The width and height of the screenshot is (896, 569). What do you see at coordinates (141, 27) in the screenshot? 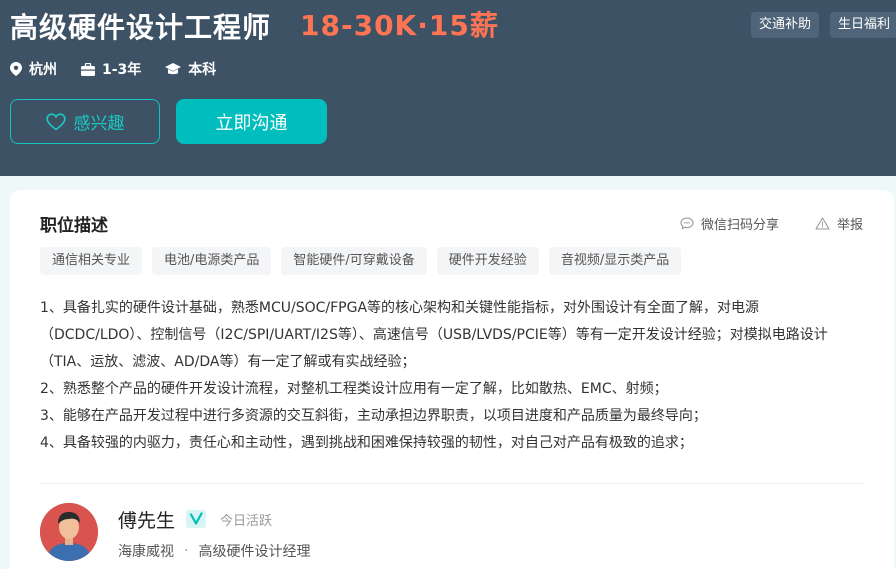
I see `job-title: 高级硬件设计工程师` at bounding box center [141, 27].